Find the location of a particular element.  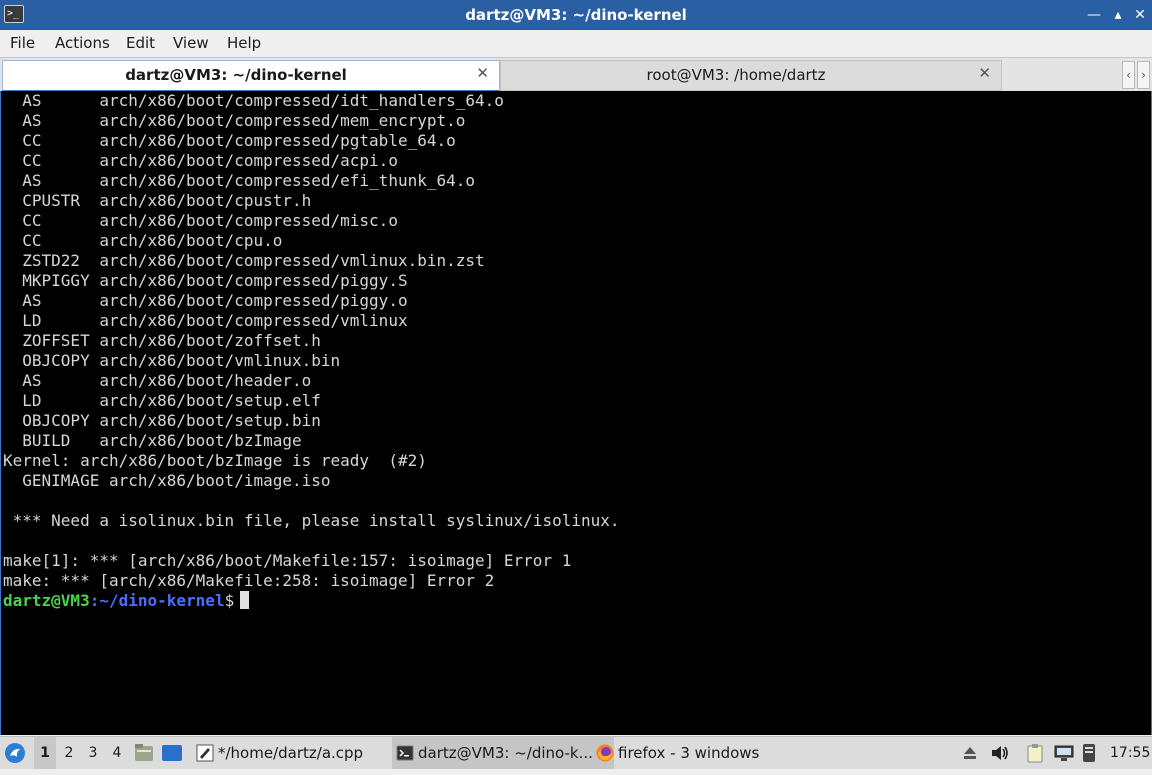

text-editor-icon is located at coordinates (205, 753).